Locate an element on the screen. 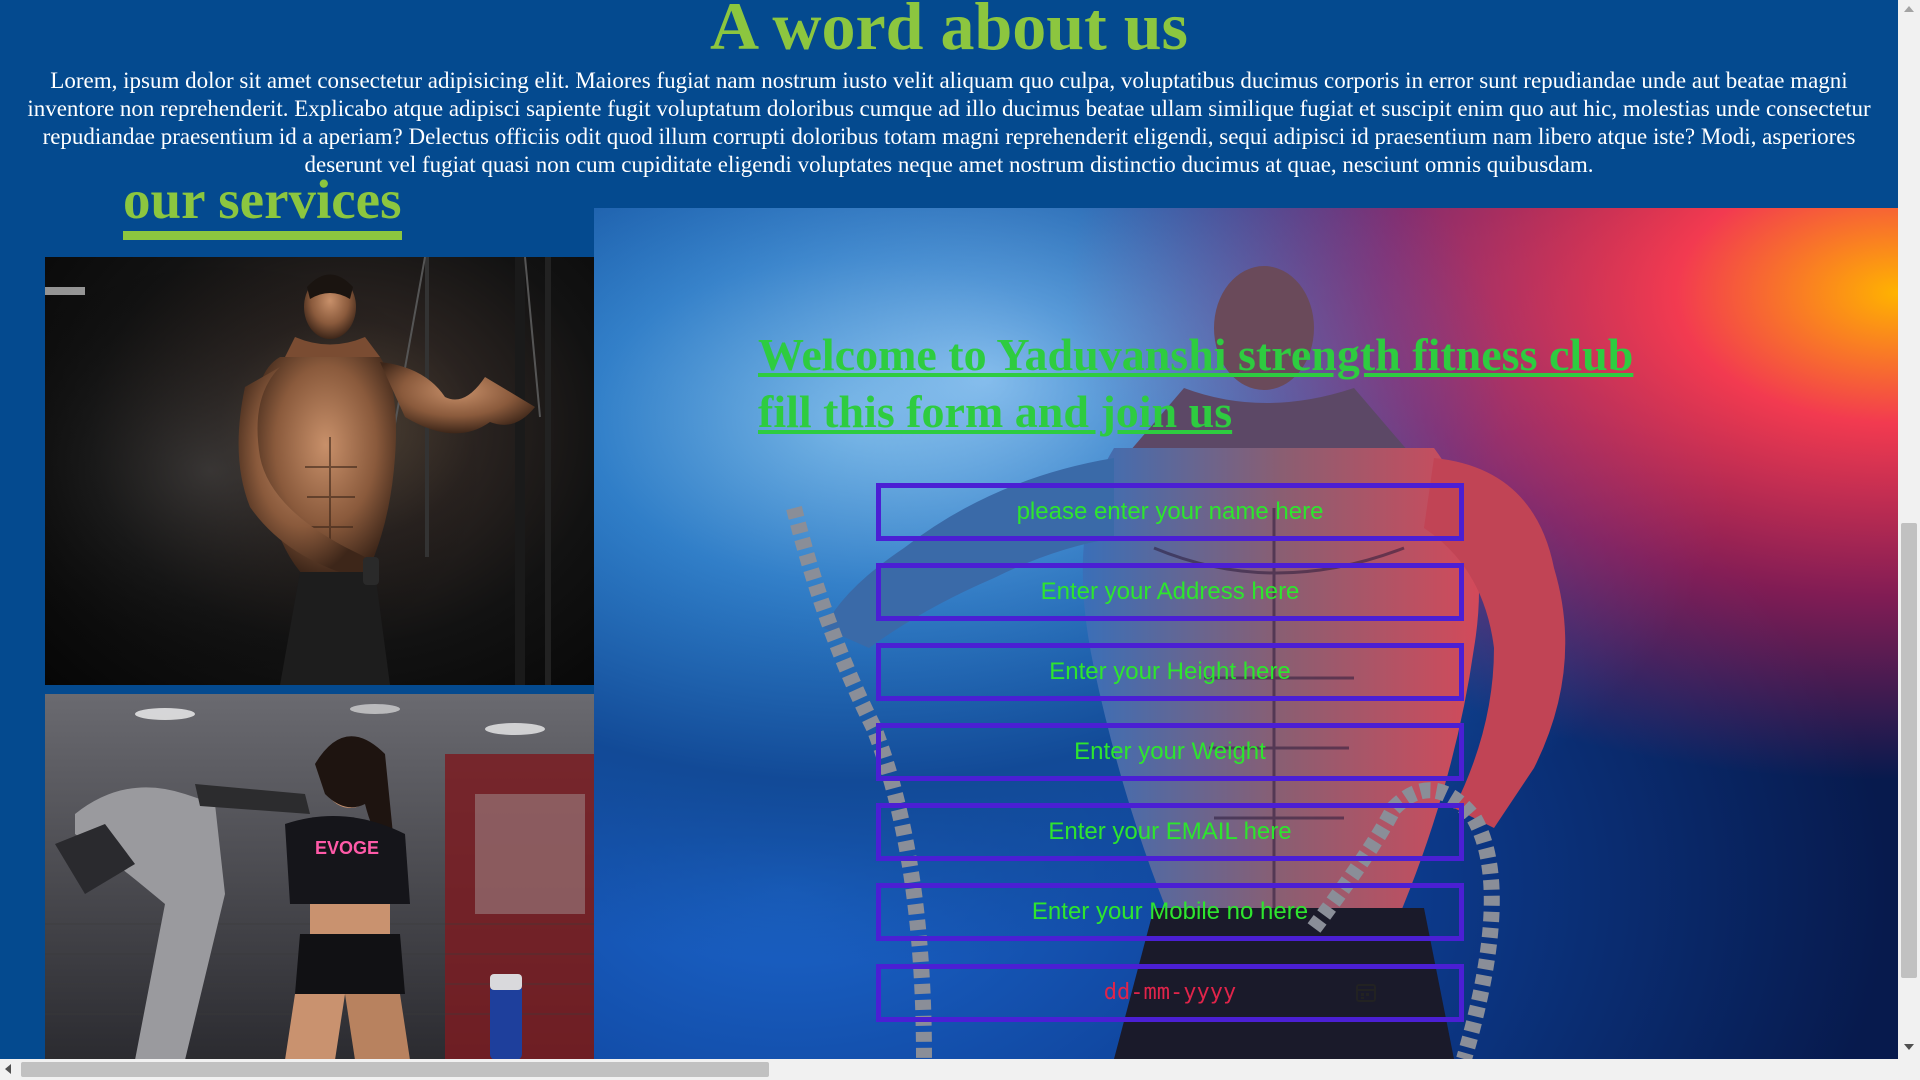  horizontal-scrollbar is located at coordinates (960, 1069).